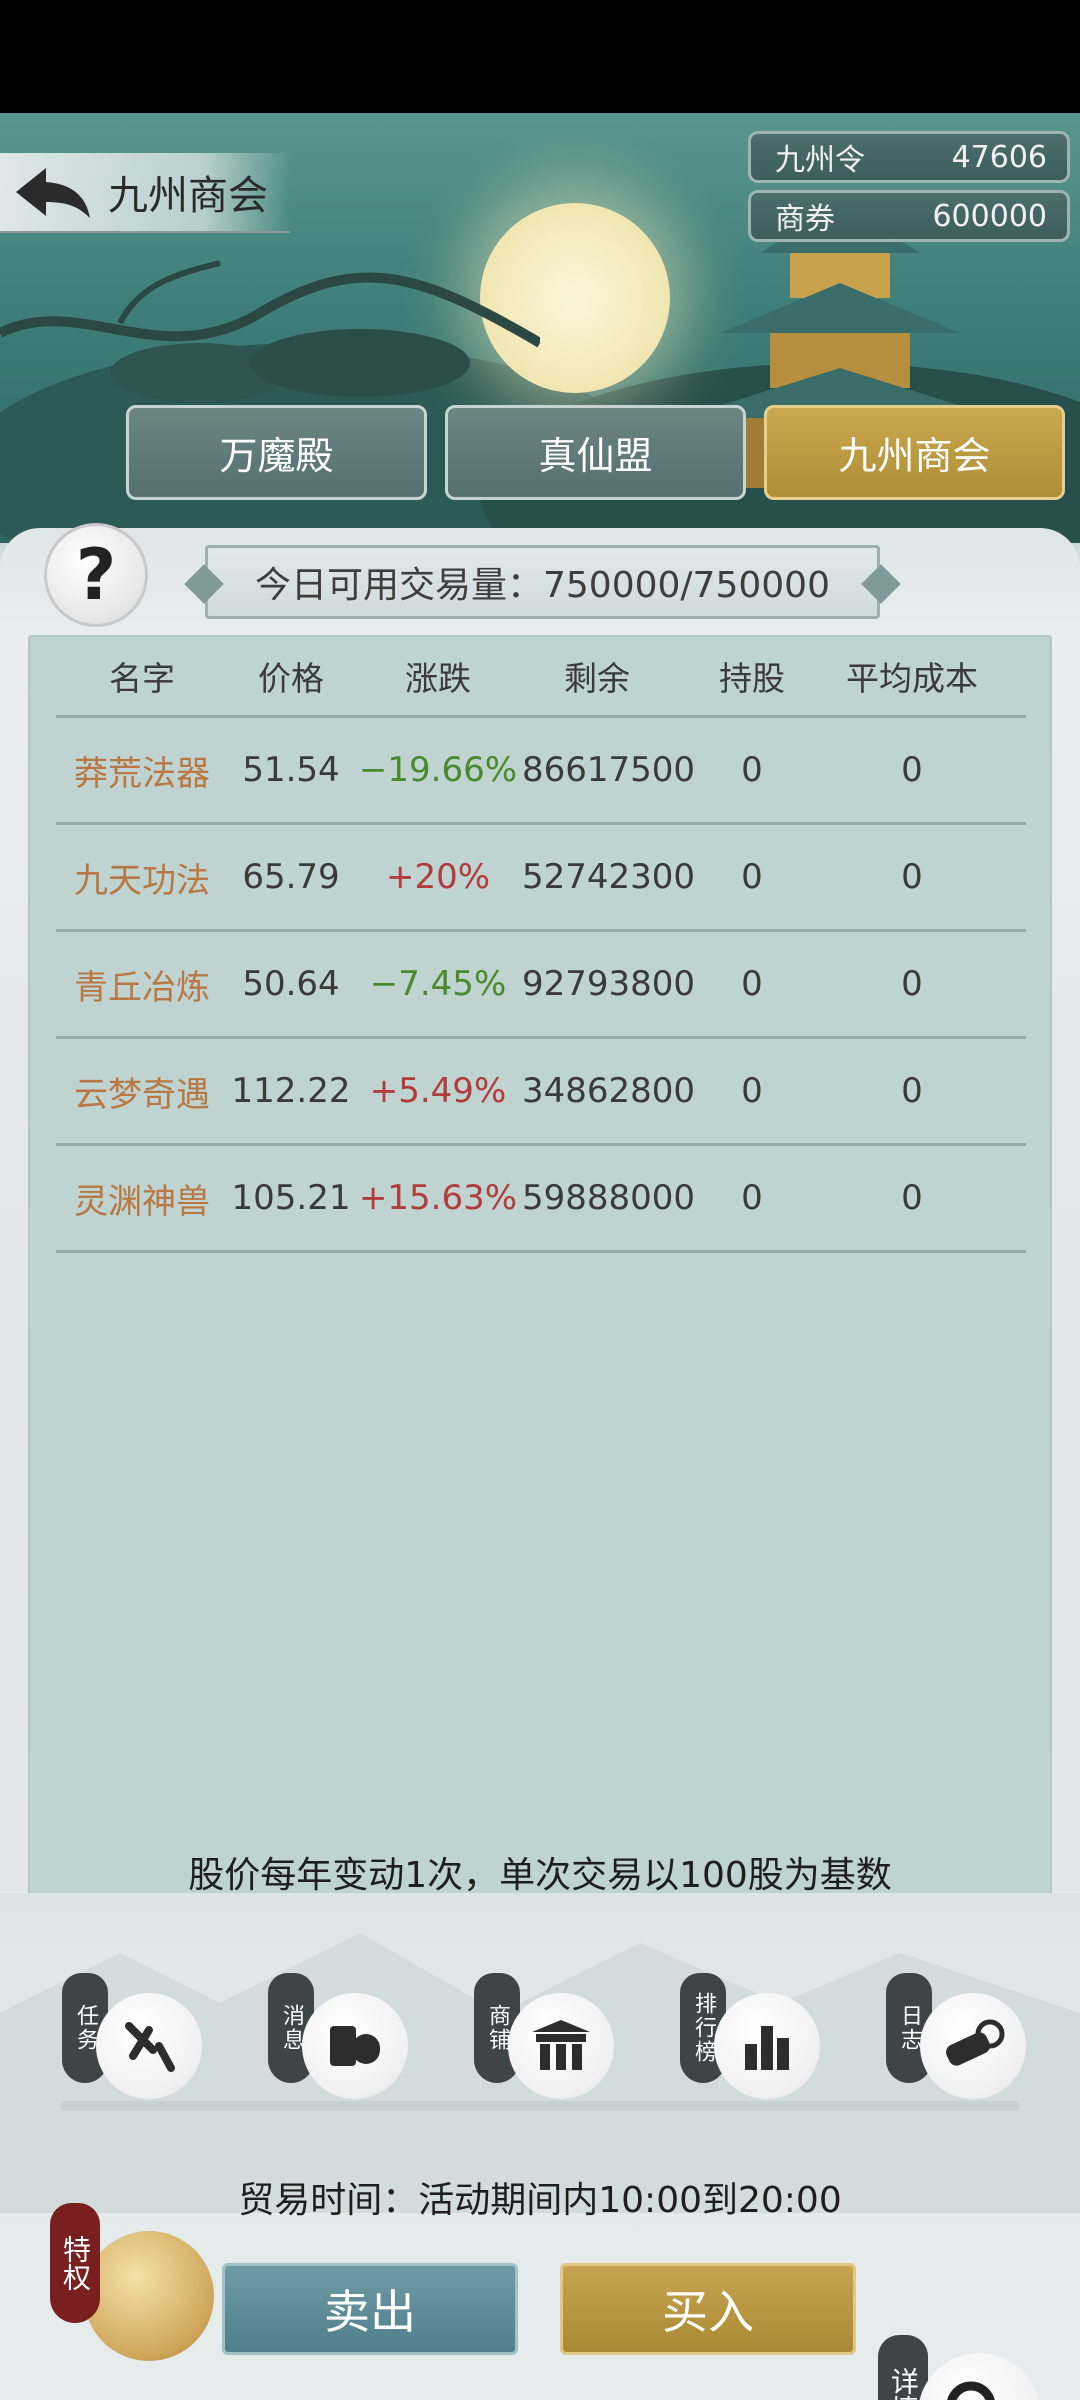 The width and height of the screenshot is (1080, 2400). I want to click on stock-name: 灵渊神兽, so click(142, 1201).